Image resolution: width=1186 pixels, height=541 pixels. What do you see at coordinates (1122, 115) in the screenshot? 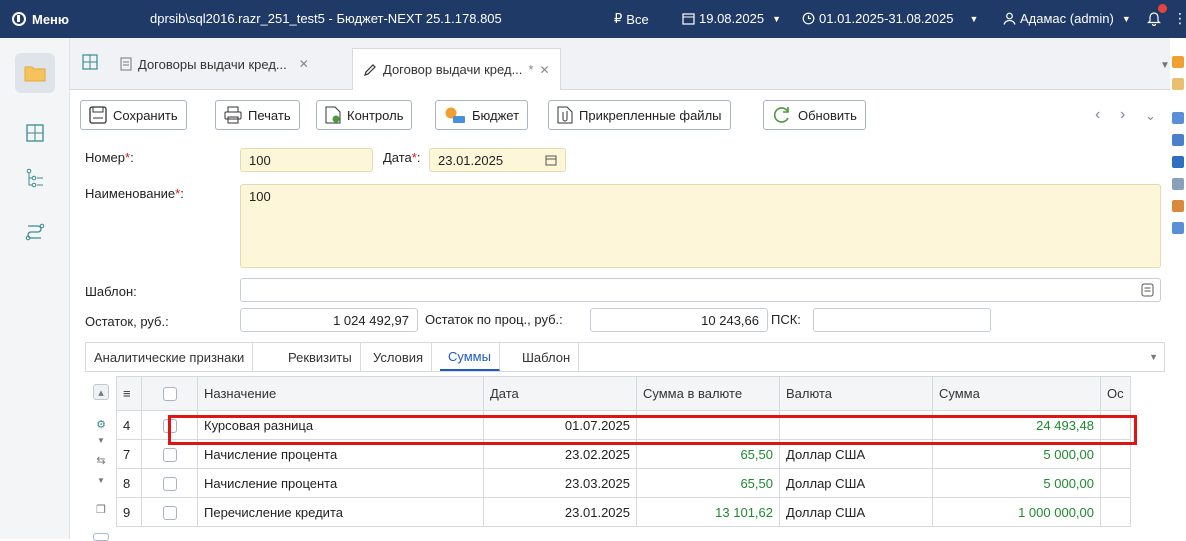
I see `chevron-right-icon: ›` at bounding box center [1122, 115].